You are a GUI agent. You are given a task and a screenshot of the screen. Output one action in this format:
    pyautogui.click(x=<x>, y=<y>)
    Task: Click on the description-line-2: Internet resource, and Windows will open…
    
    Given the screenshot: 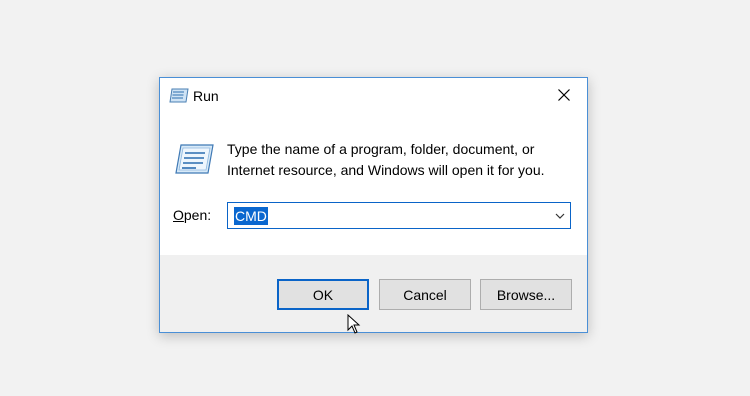 What is the action you would take?
    pyautogui.click(x=386, y=170)
    